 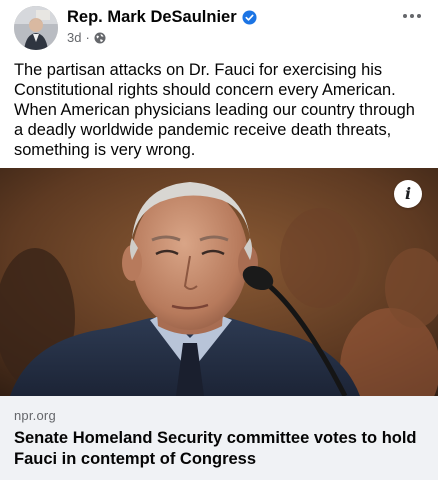 What do you see at coordinates (35, 415) in the screenshot?
I see `link-source: npr.org` at bounding box center [35, 415].